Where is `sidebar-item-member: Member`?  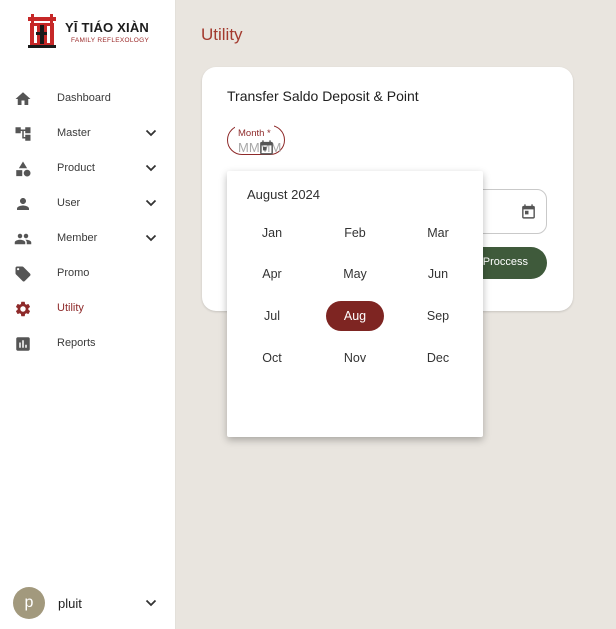
sidebar-item-member: Member is located at coordinates (88, 238).